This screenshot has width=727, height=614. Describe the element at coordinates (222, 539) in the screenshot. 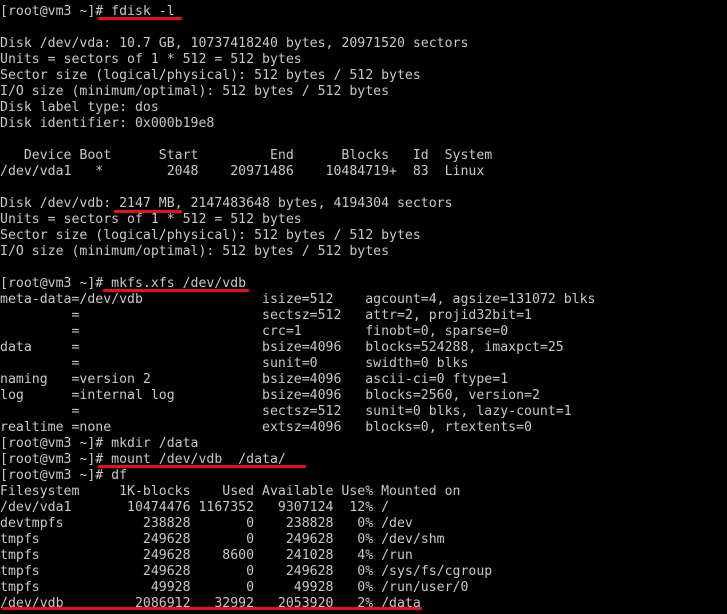

I see `df-table-row: tmpfs 249628 0 249628 0% /dev/shm` at that location.